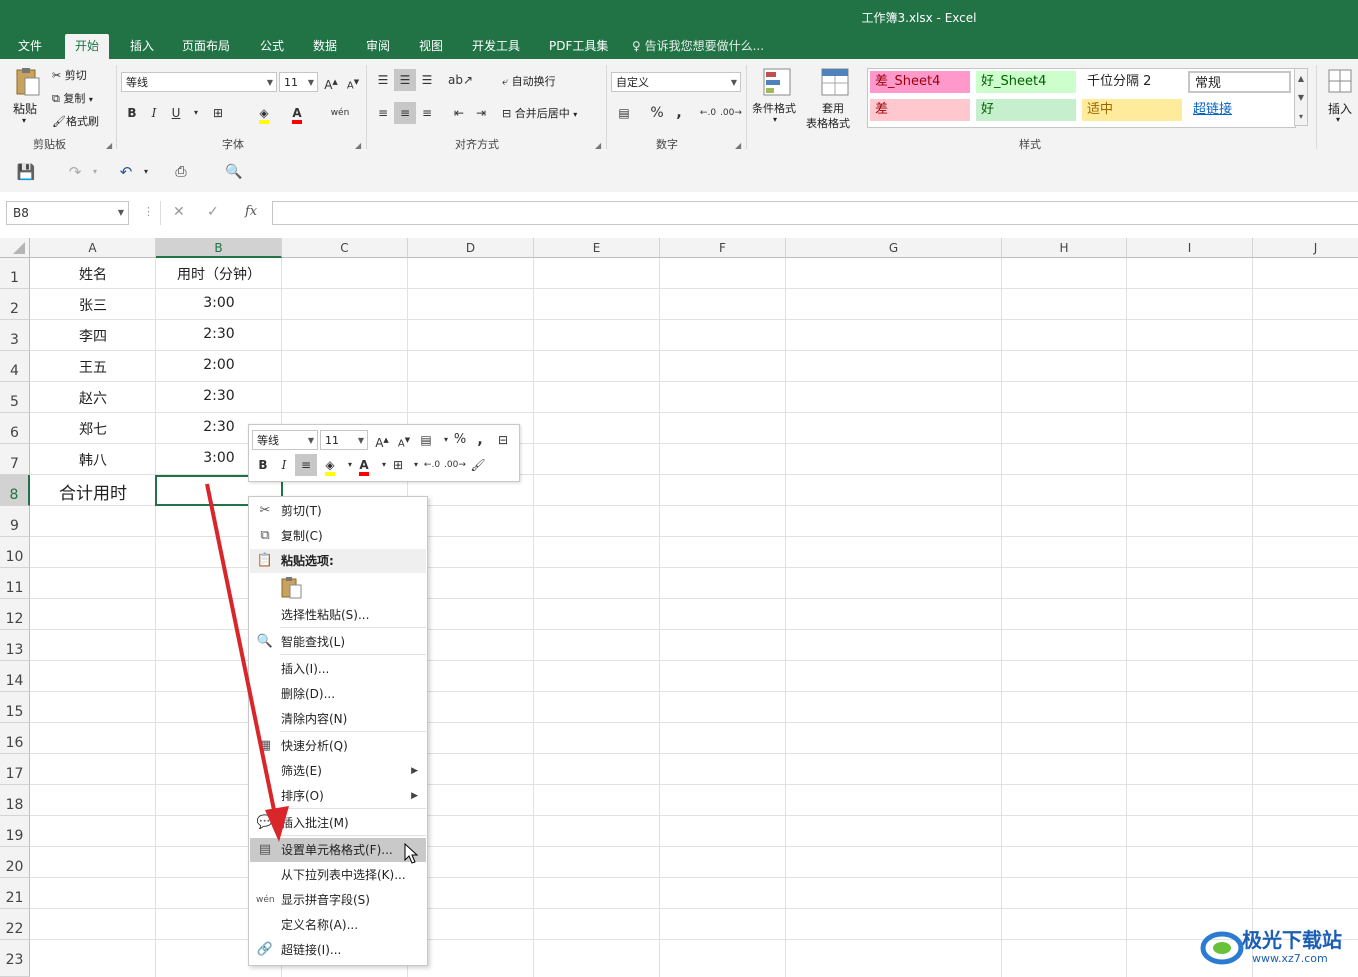  Describe the element at coordinates (15, 335) in the screenshot. I see `row-header-3: 3` at that location.